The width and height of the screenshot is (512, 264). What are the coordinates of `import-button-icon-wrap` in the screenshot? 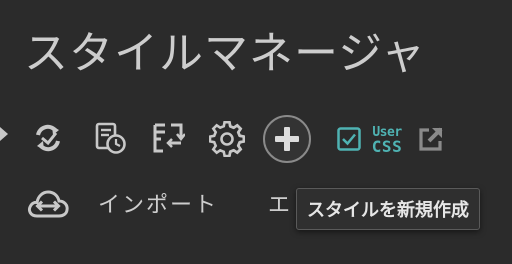 It's located at (48, 205).